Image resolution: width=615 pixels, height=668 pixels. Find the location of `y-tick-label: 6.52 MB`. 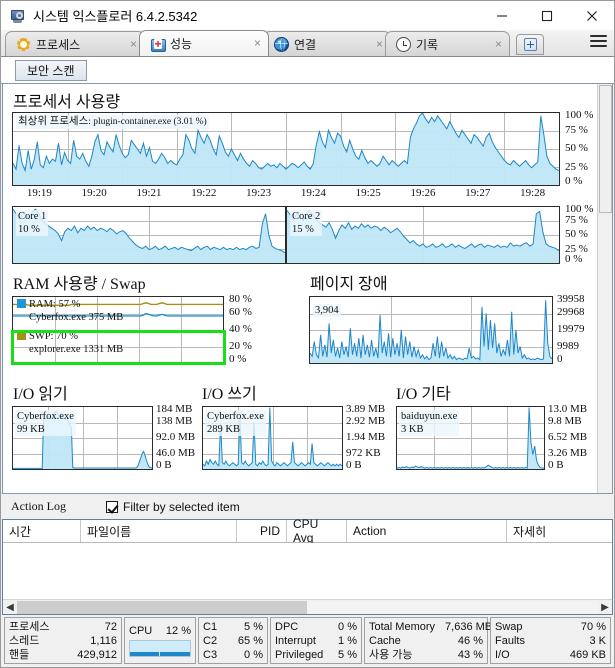

y-tick-label: 6.52 MB is located at coordinates (568, 437).